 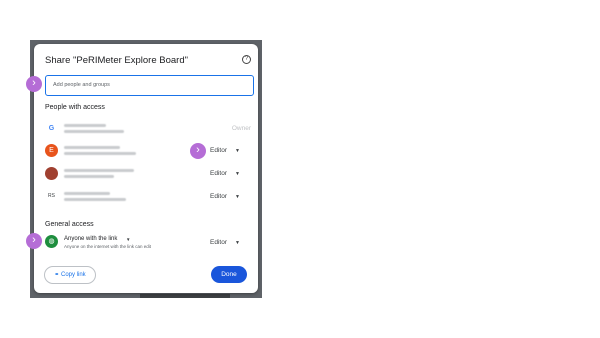 What do you see at coordinates (57, 275) in the screenshot?
I see `link-icon: ⚭` at bounding box center [57, 275].